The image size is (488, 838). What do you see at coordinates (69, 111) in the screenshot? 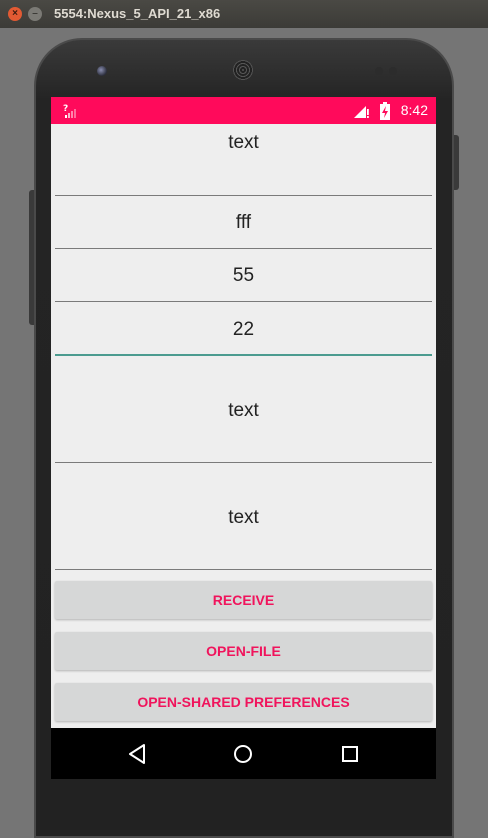
I see `no-sim-signal-icon: ?` at bounding box center [69, 111].